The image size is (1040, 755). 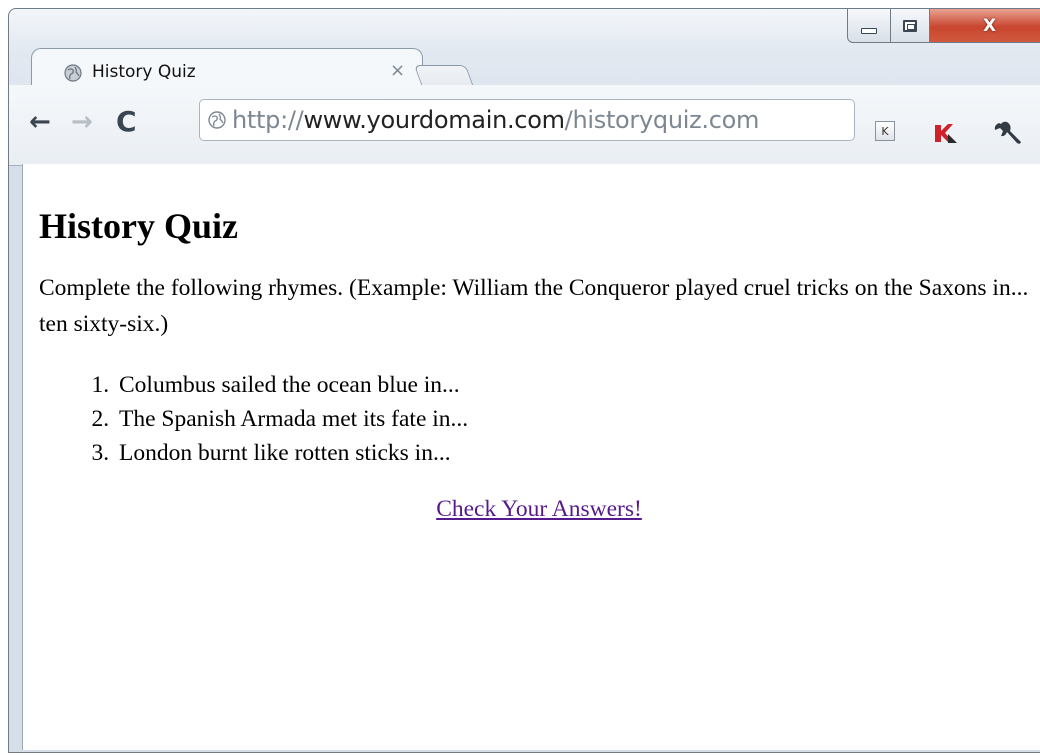 I want to click on page-title: History Quiz, so click(x=138, y=226).